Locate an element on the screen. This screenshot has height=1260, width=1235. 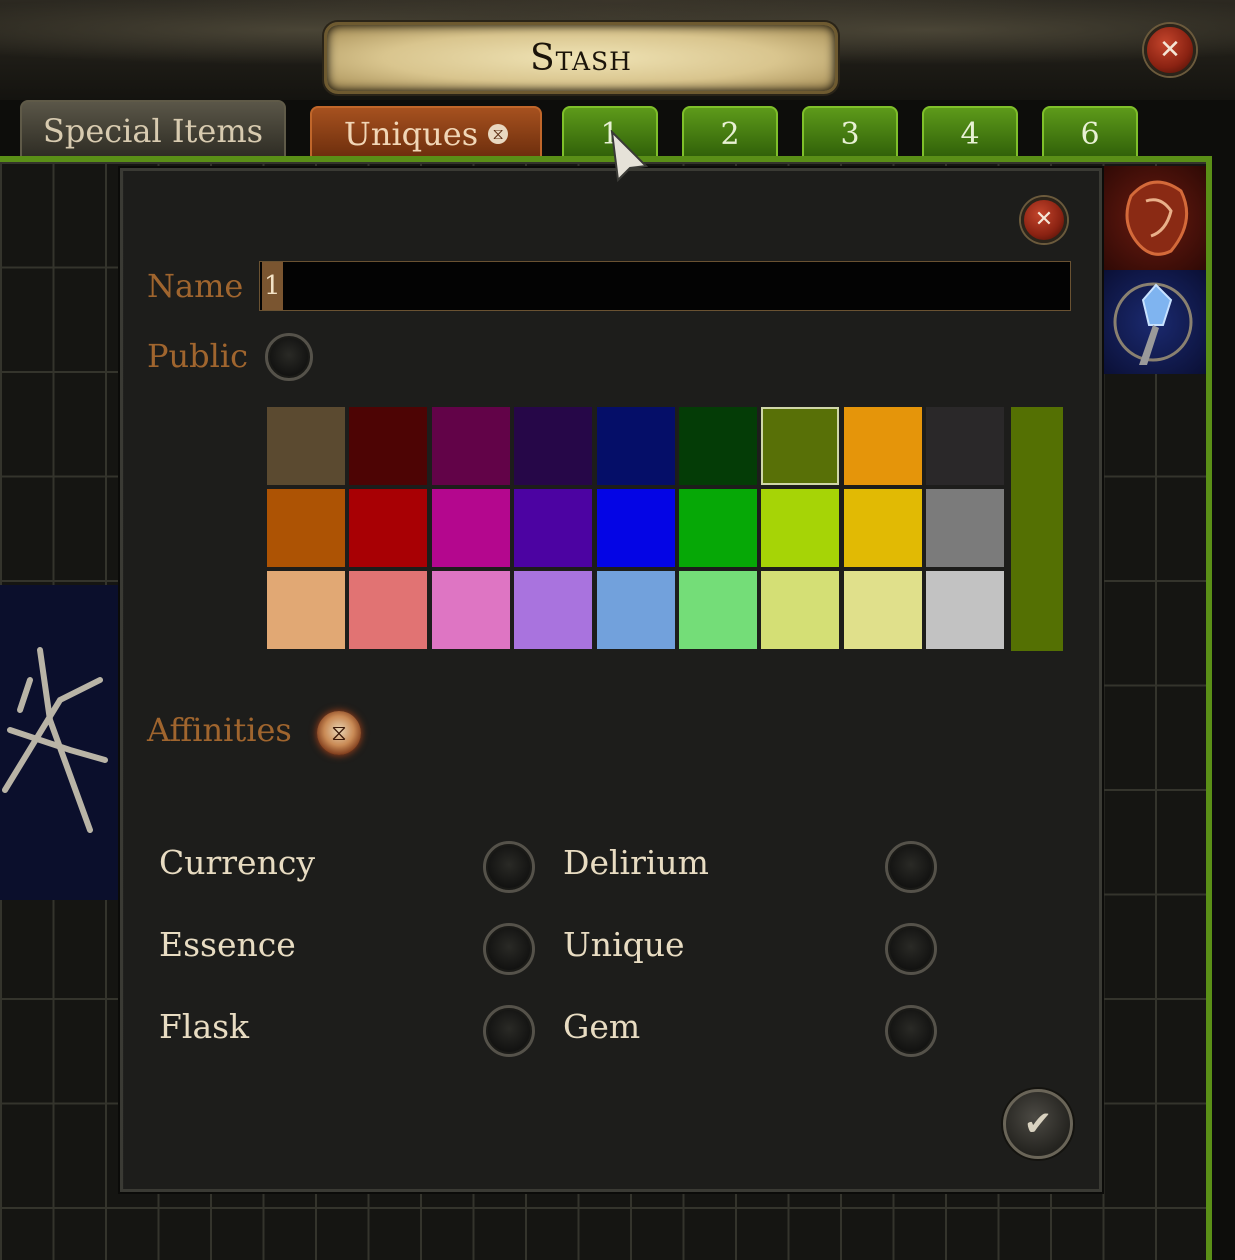
tab-label: 3 is located at coordinates (850, 134).